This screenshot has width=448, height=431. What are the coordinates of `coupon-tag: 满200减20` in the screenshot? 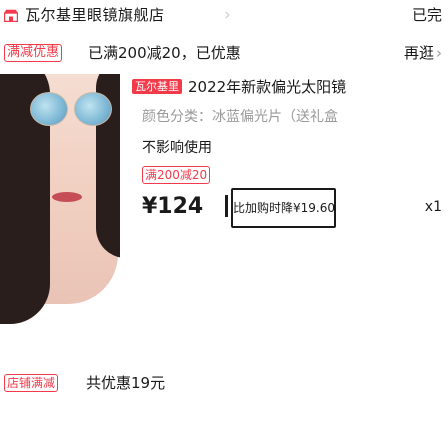 It's located at (176, 175).